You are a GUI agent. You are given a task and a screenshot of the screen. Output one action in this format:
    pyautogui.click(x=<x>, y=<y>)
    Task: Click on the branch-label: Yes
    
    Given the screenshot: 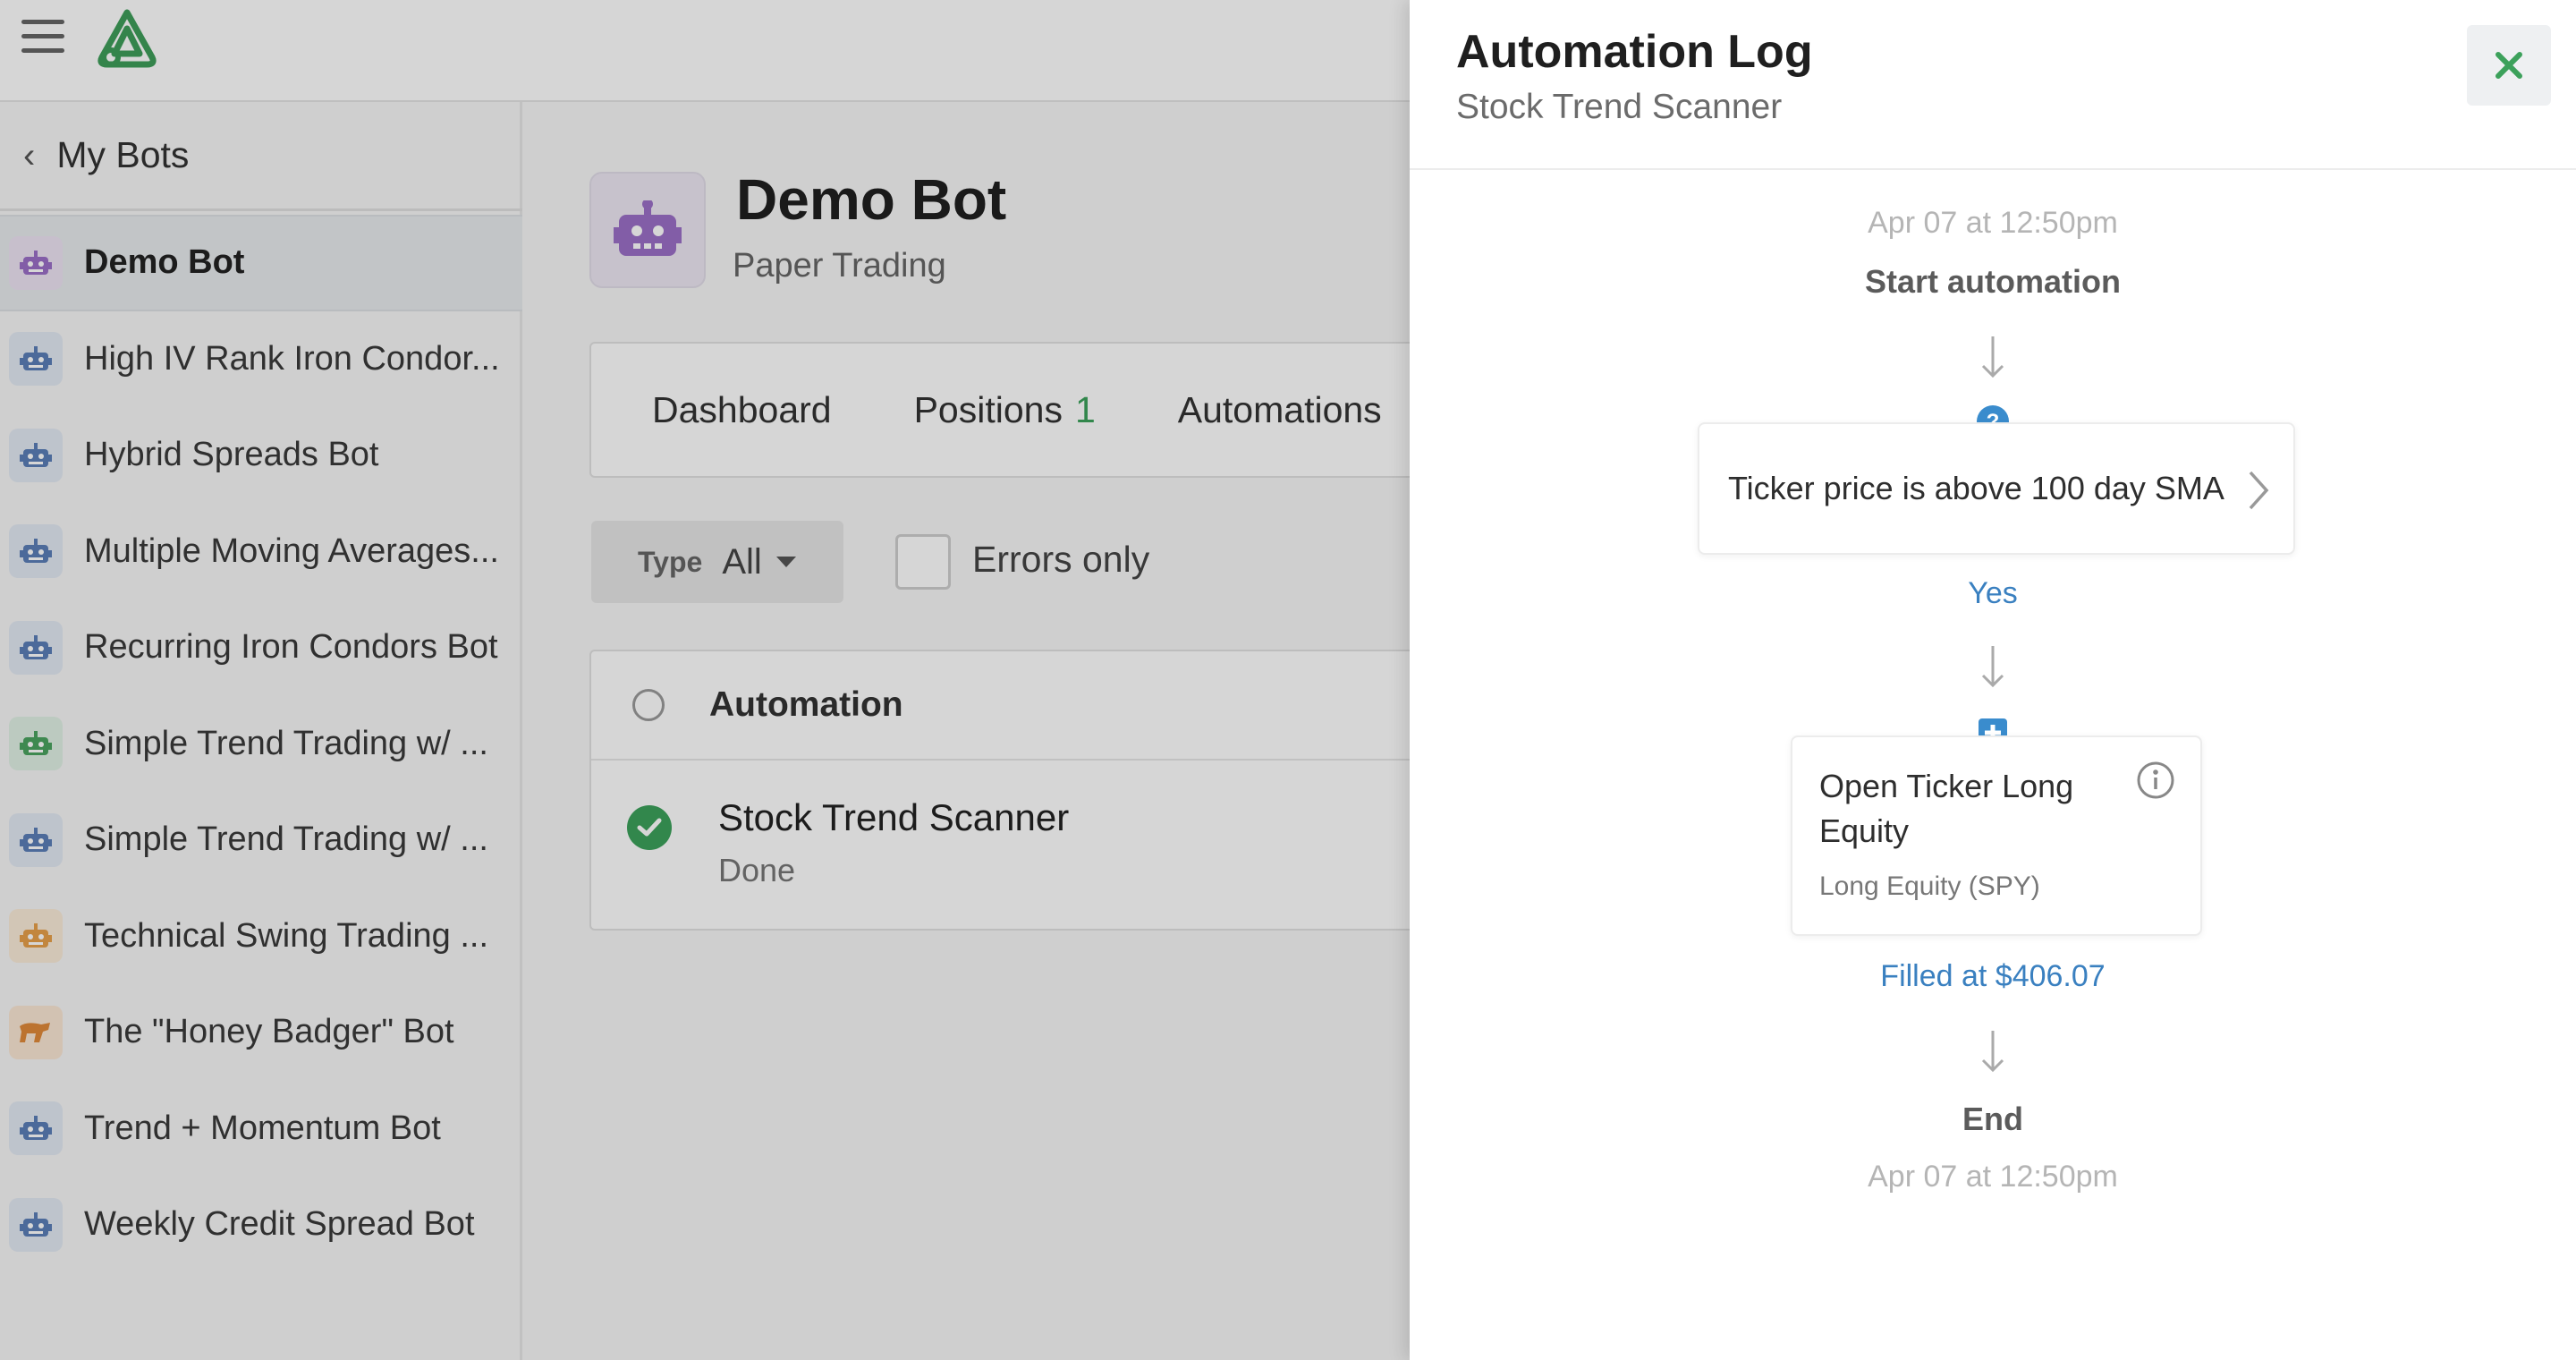 What is the action you would take?
    pyautogui.click(x=1993, y=593)
    